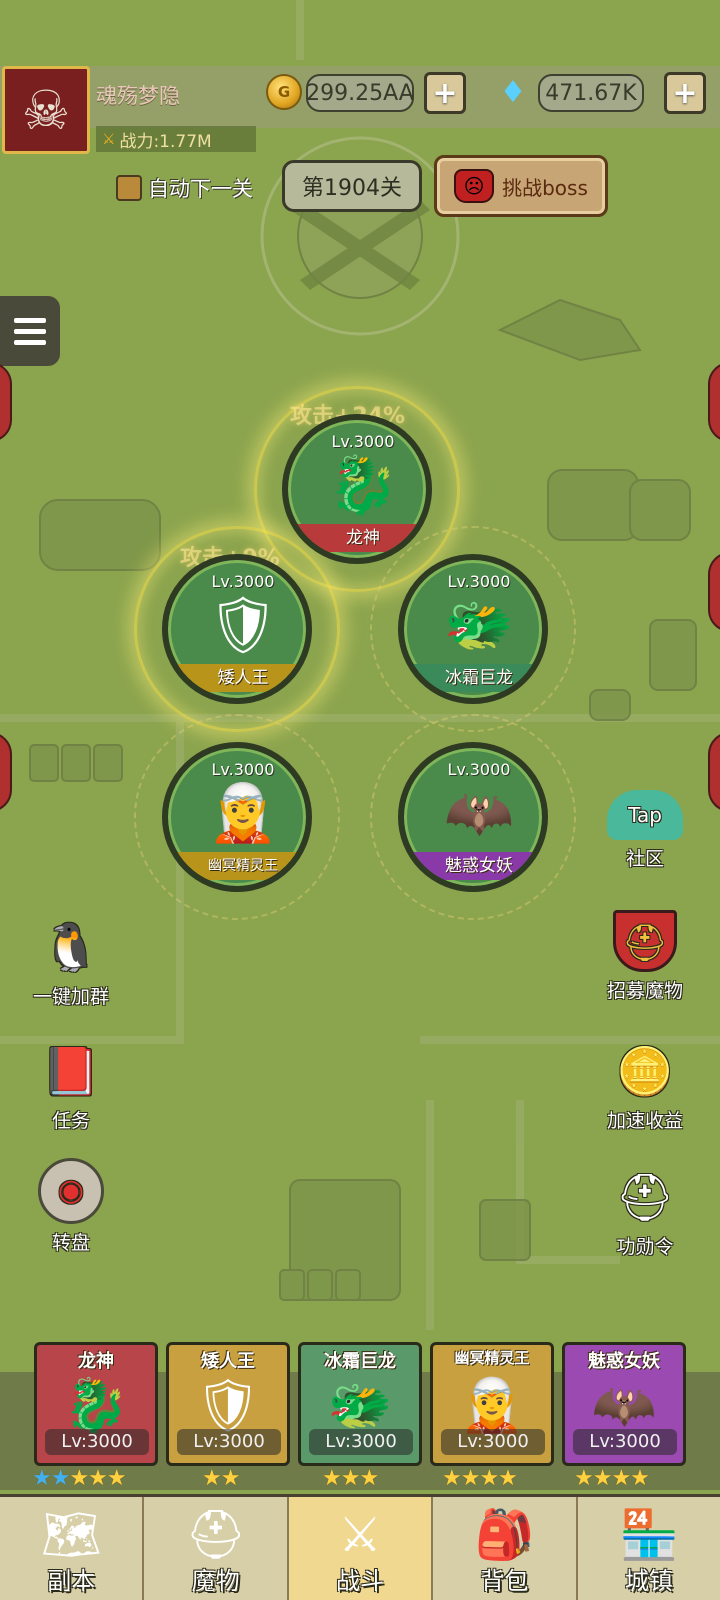  I want to click on hero-slot-frost-dragon: Lv.3000 🐲 冰霜巨龙, so click(473, 629).